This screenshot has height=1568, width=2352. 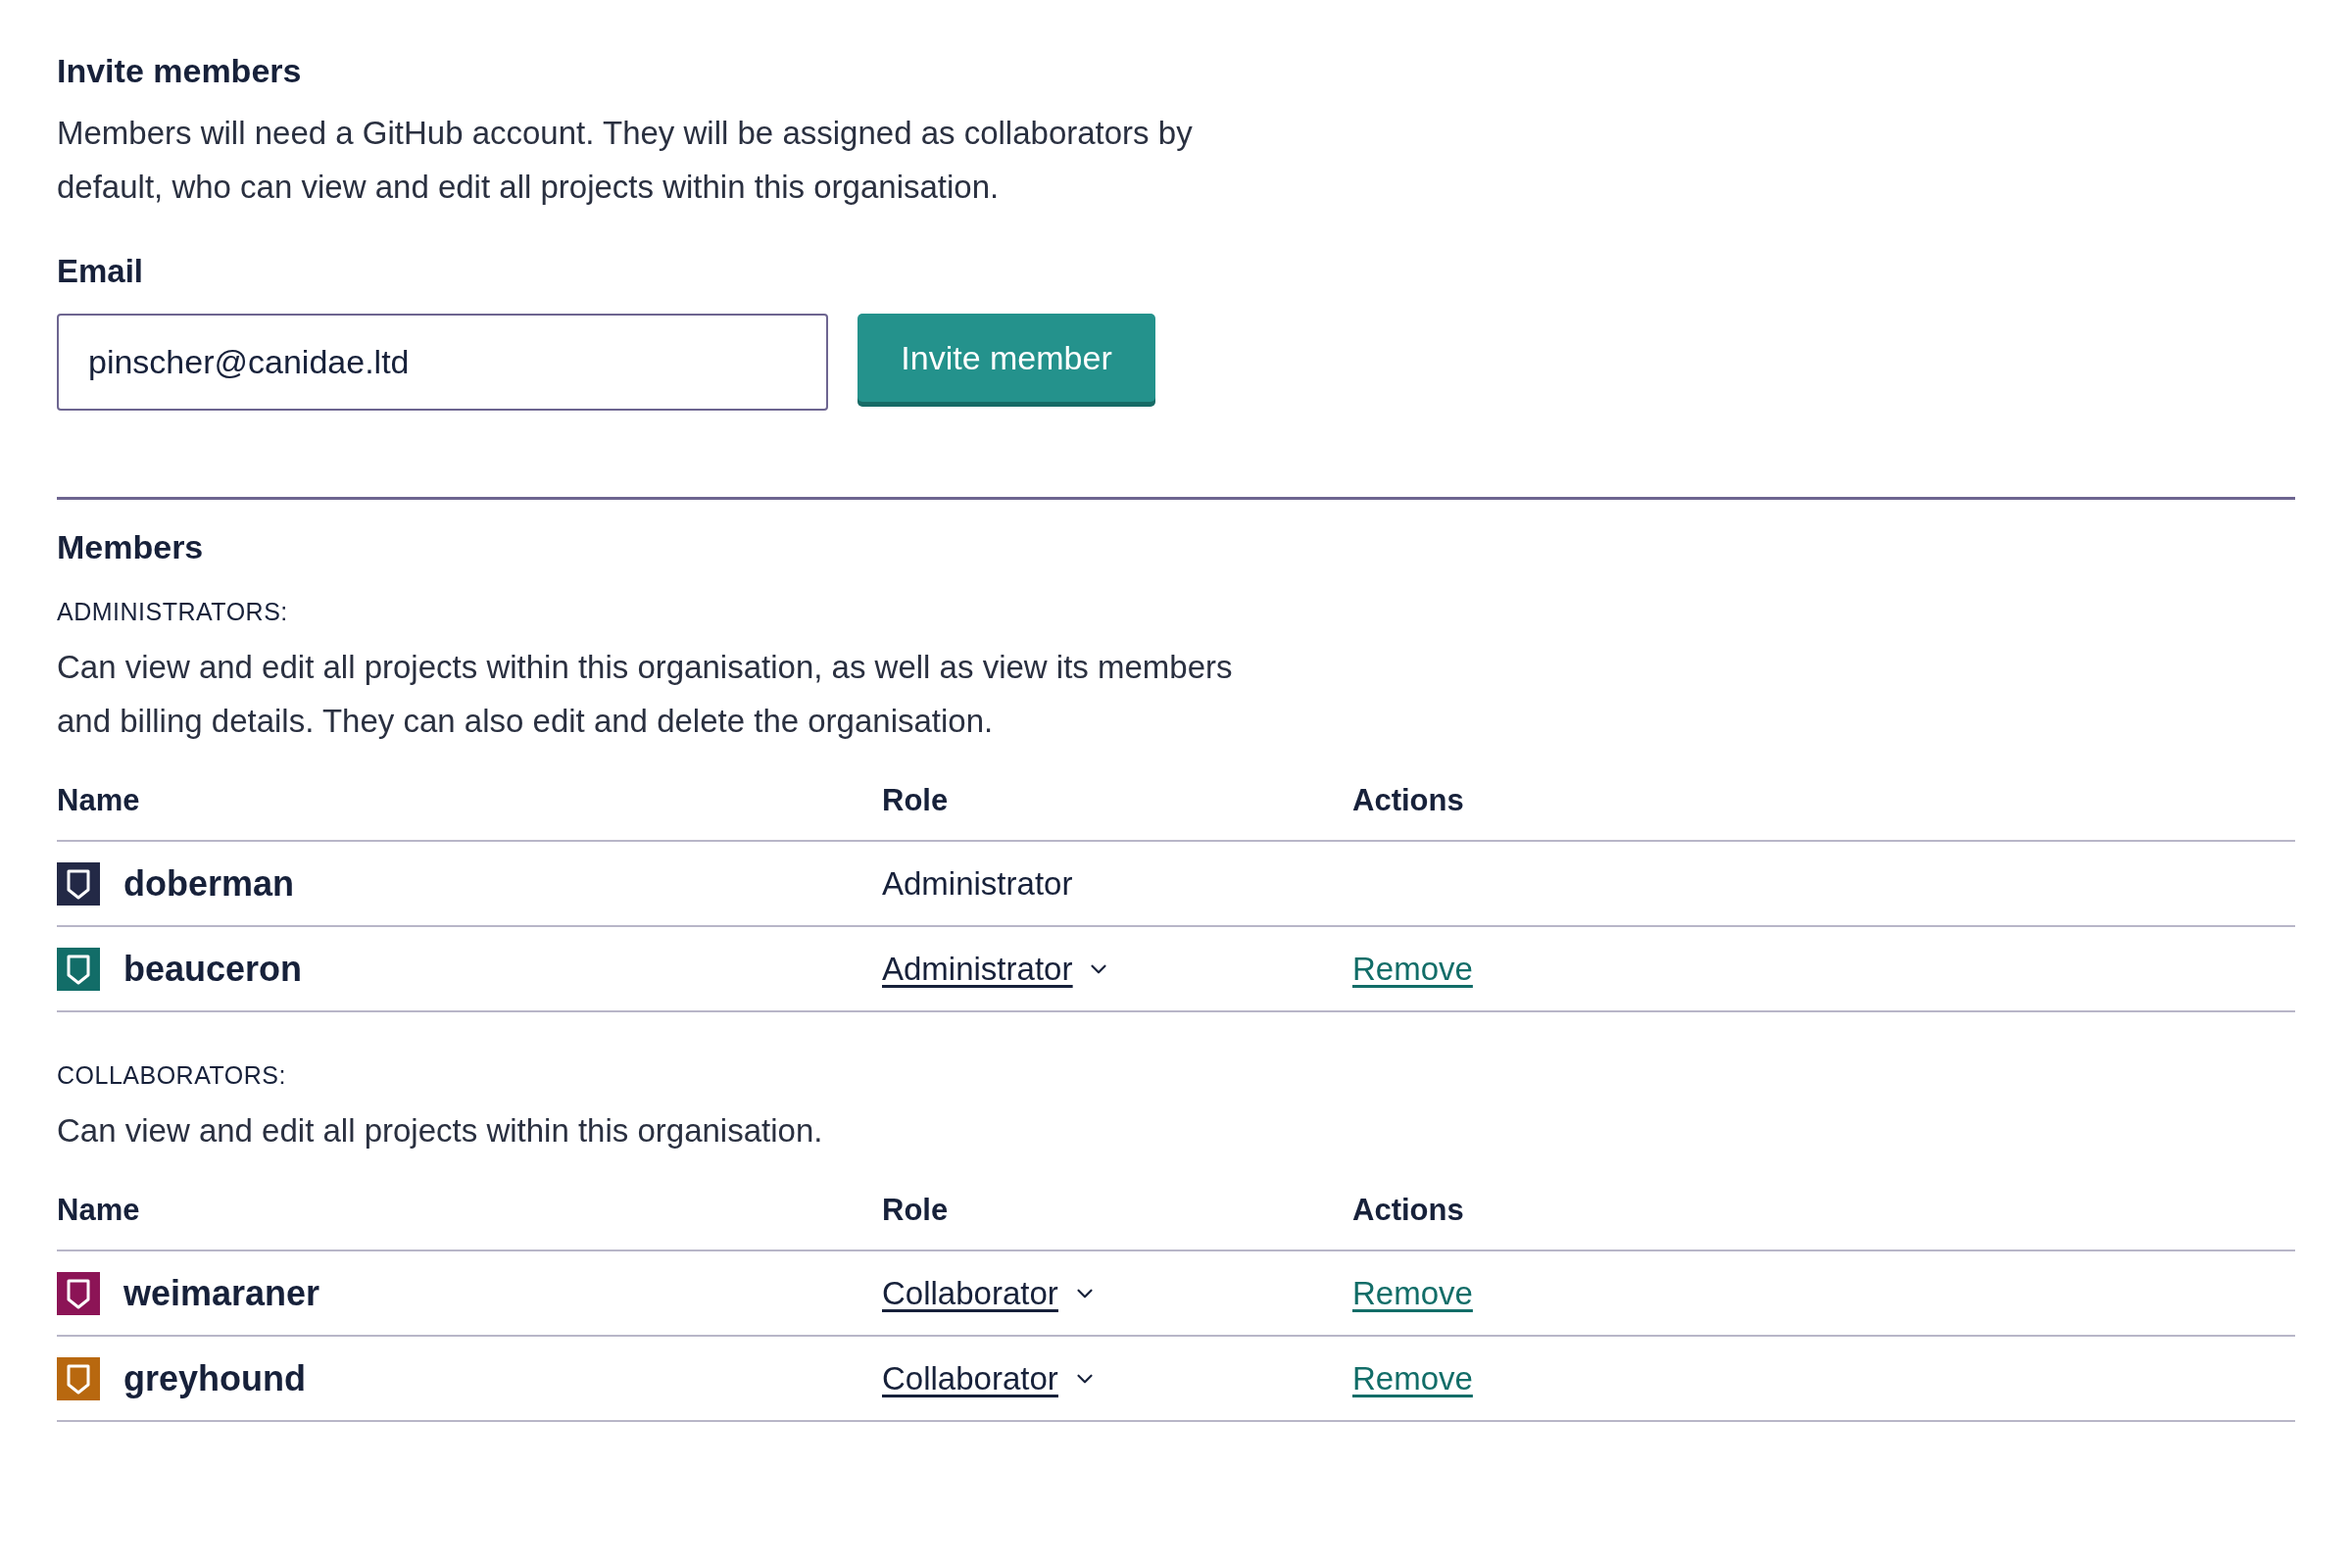 I want to click on member-name: greyhound, so click(x=214, y=1378).